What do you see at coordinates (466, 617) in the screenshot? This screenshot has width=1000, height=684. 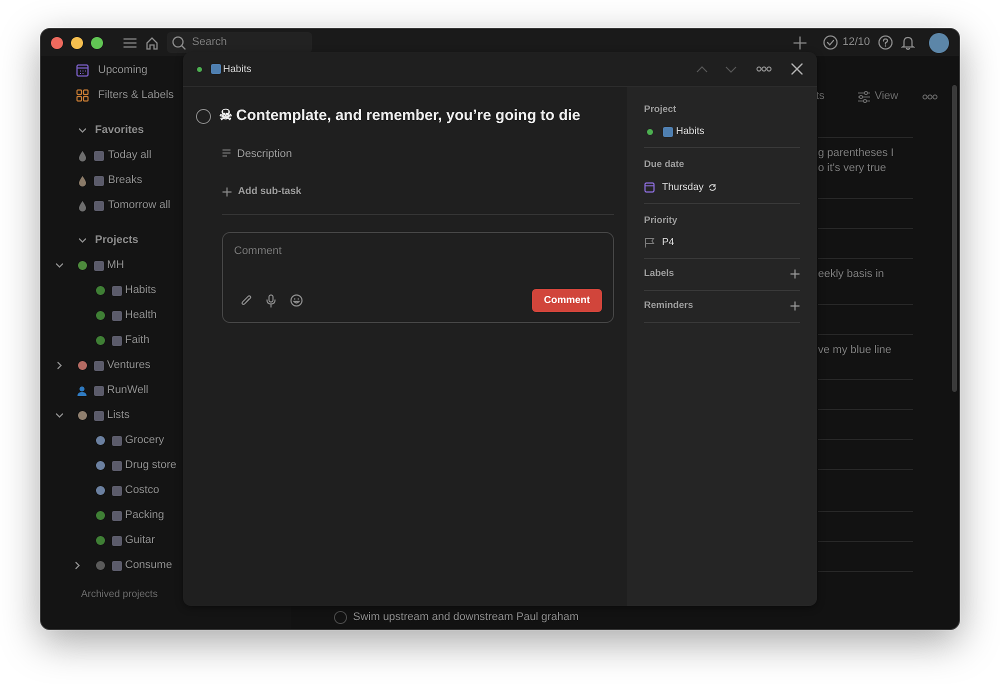 I see `task-text: Swim upstream and downstream Paul graham` at bounding box center [466, 617].